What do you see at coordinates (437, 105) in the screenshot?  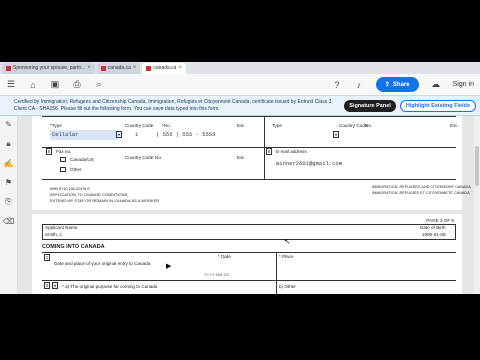 I see `highlight-fields-button: Highlight Existing Fields` at bounding box center [437, 105].